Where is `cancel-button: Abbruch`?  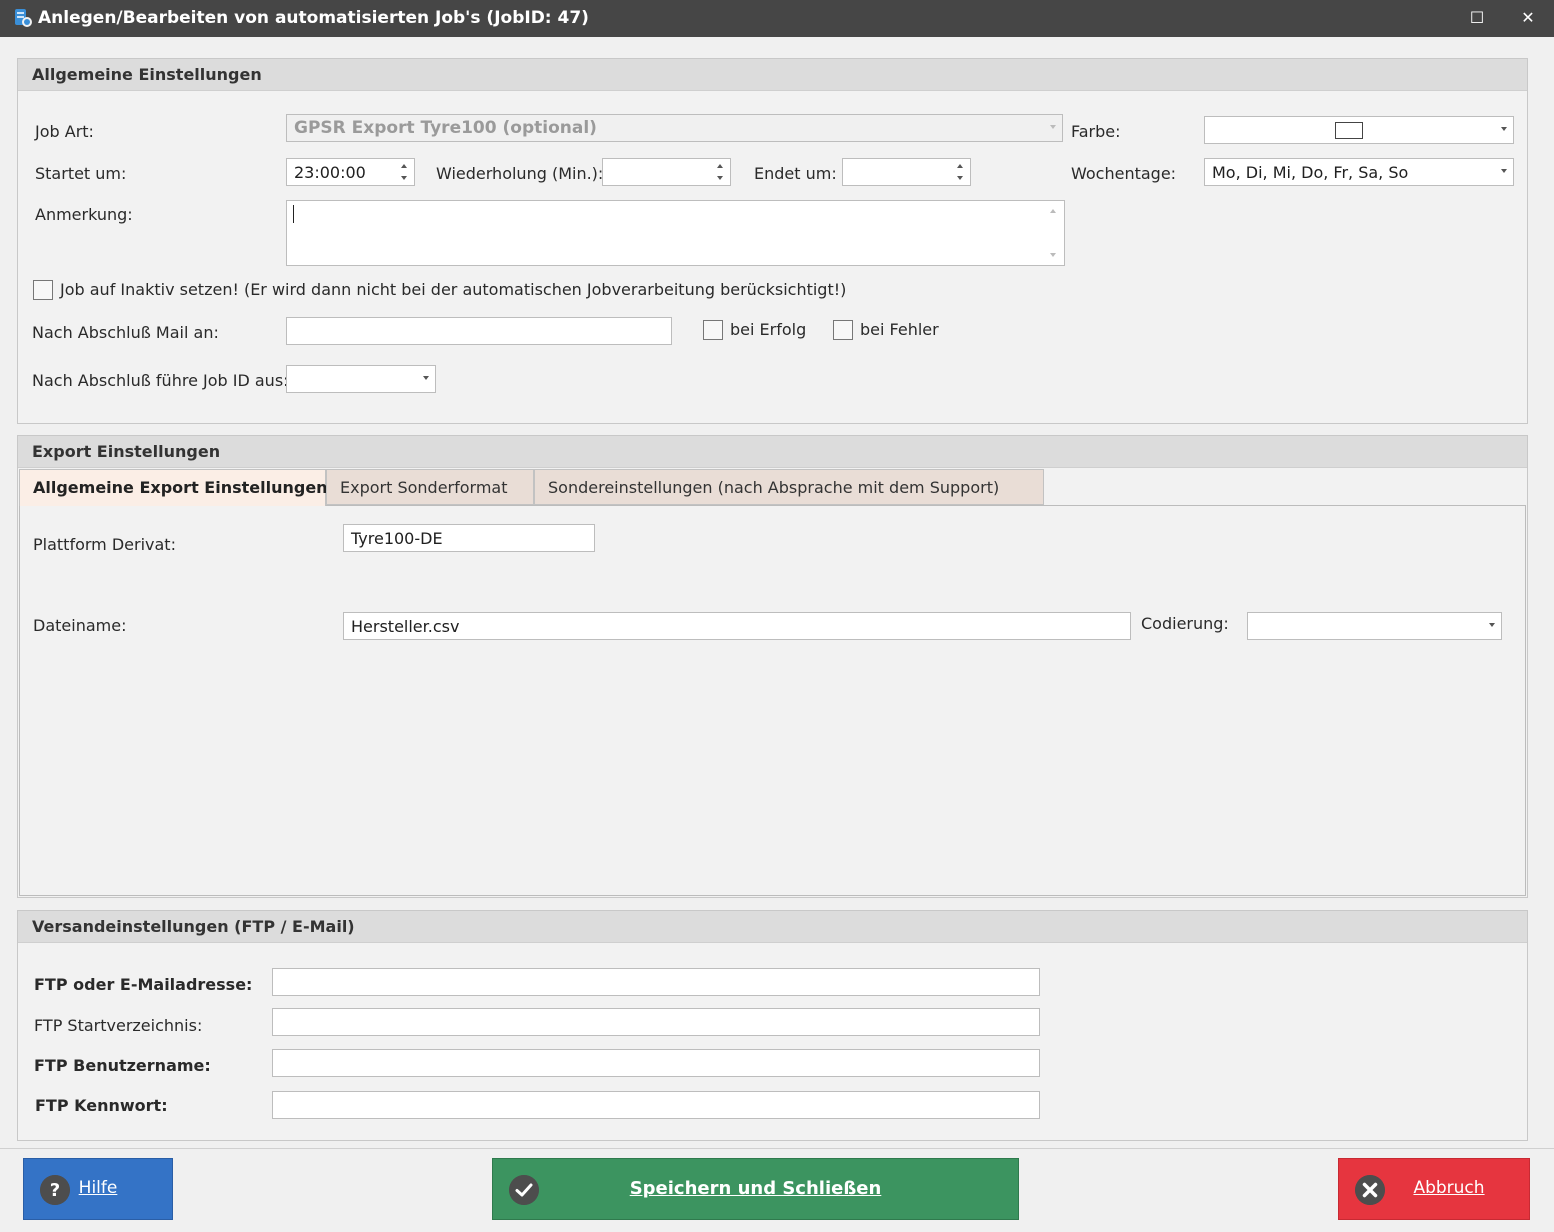
cancel-button: Abbruch is located at coordinates (1434, 1189).